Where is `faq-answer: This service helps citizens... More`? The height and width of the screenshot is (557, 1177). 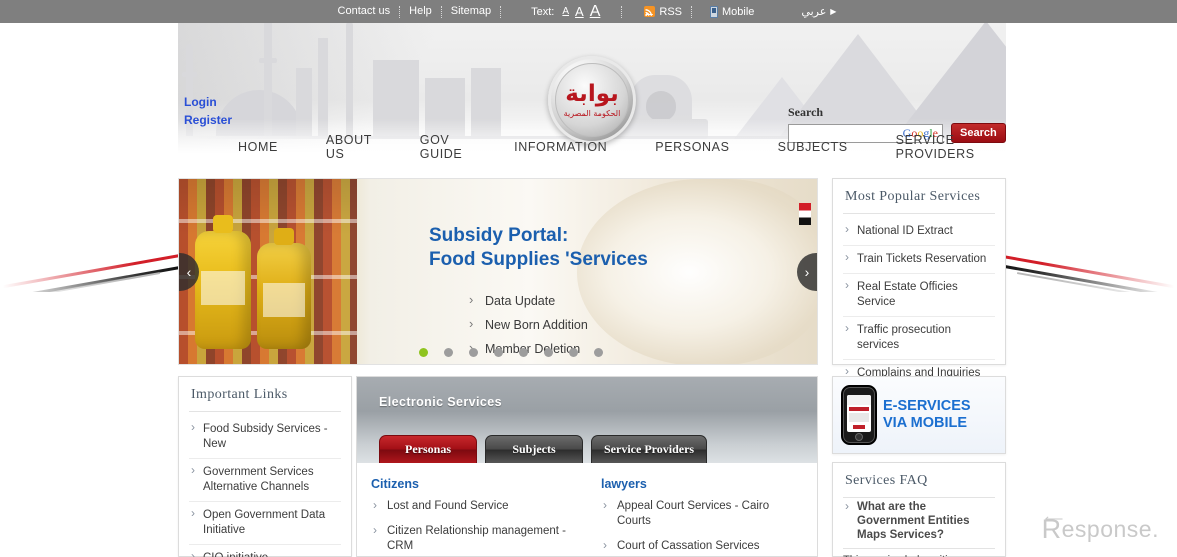 faq-answer: This service helps citizens... More is located at coordinates (919, 553).